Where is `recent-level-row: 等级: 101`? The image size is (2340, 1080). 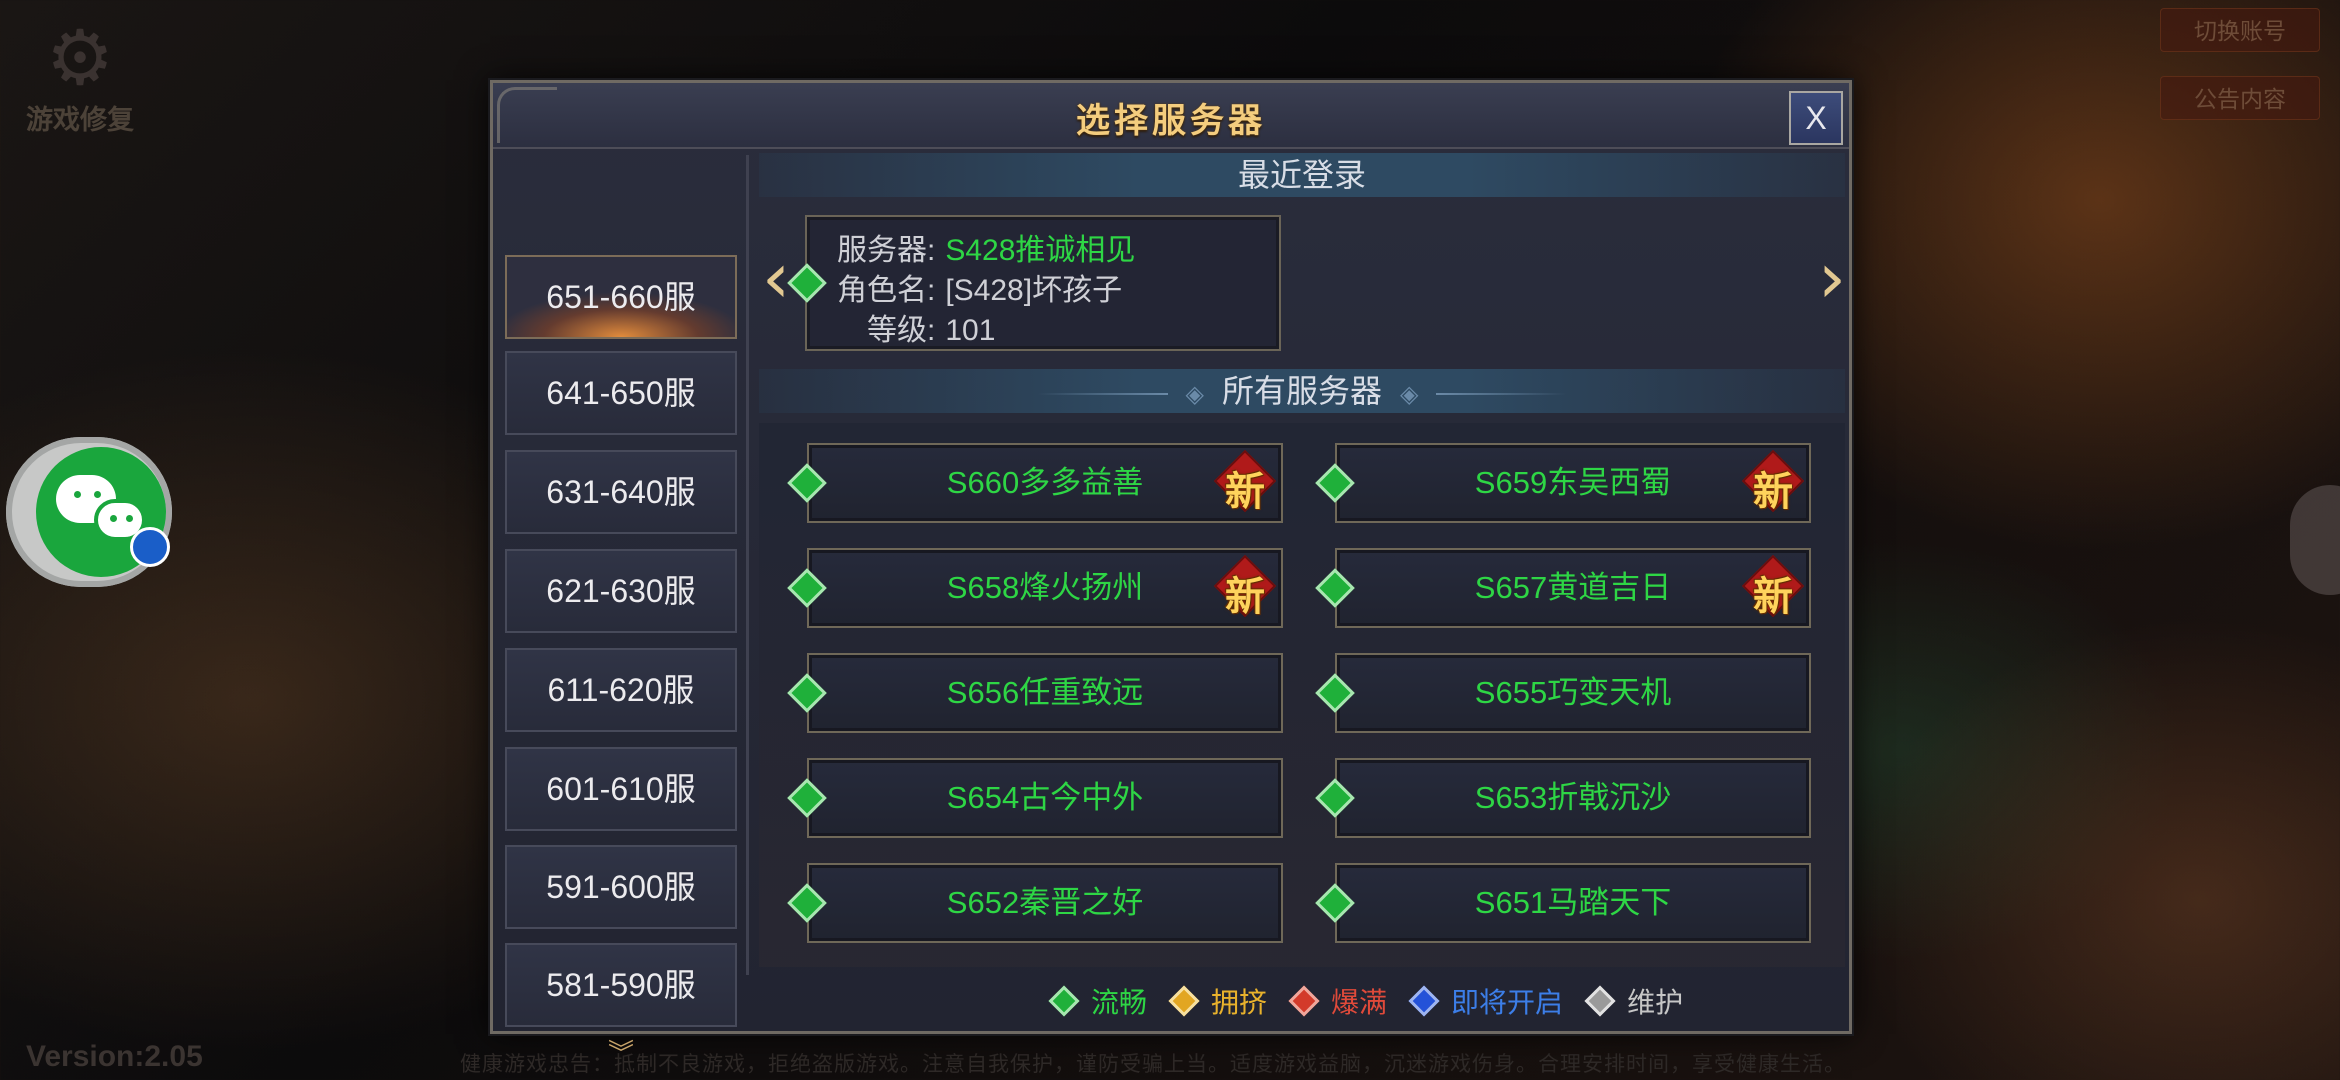
recent-level-row: 等级: 101 is located at coordinates (931, 327).